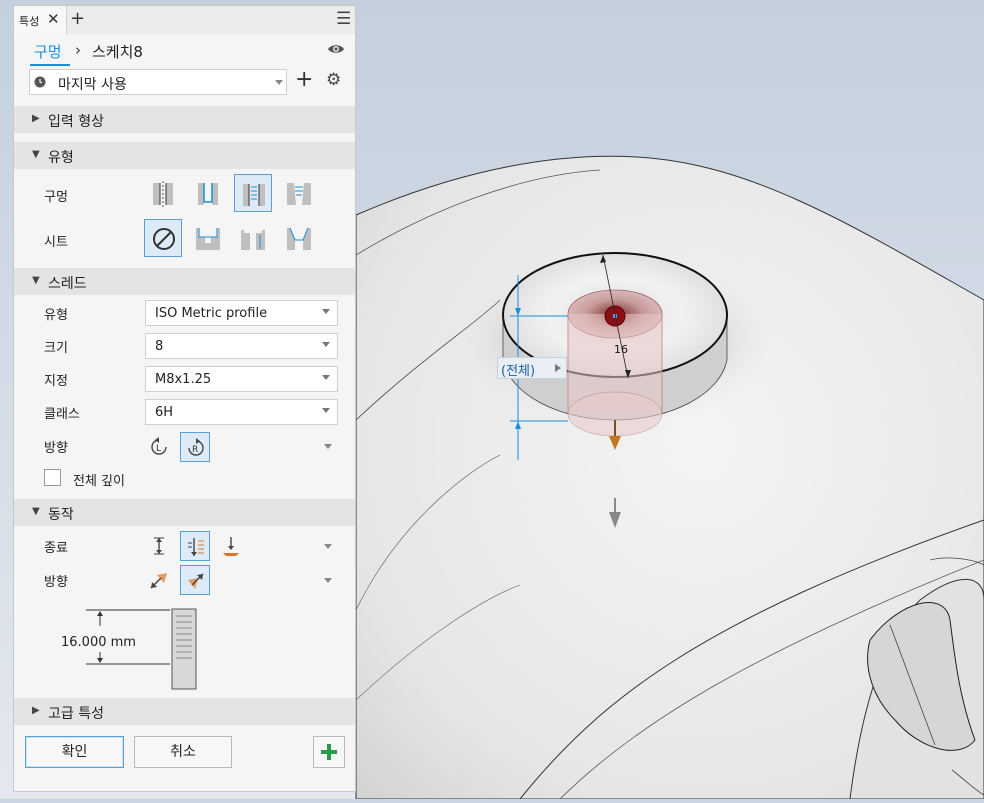 The width and height of the screenshot is (984, 803). I want to click on section-thread-label: 스레드, so click(67, 284).